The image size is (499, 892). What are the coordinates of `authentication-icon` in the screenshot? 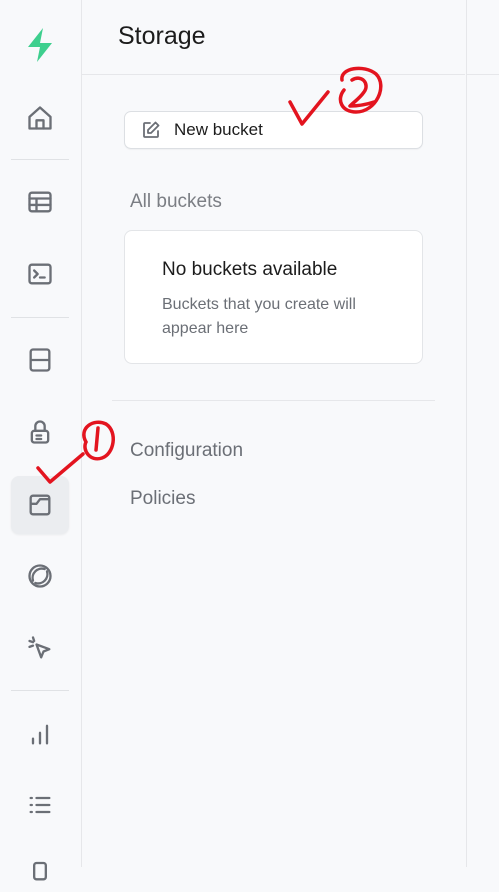 It's located at (40, 432).